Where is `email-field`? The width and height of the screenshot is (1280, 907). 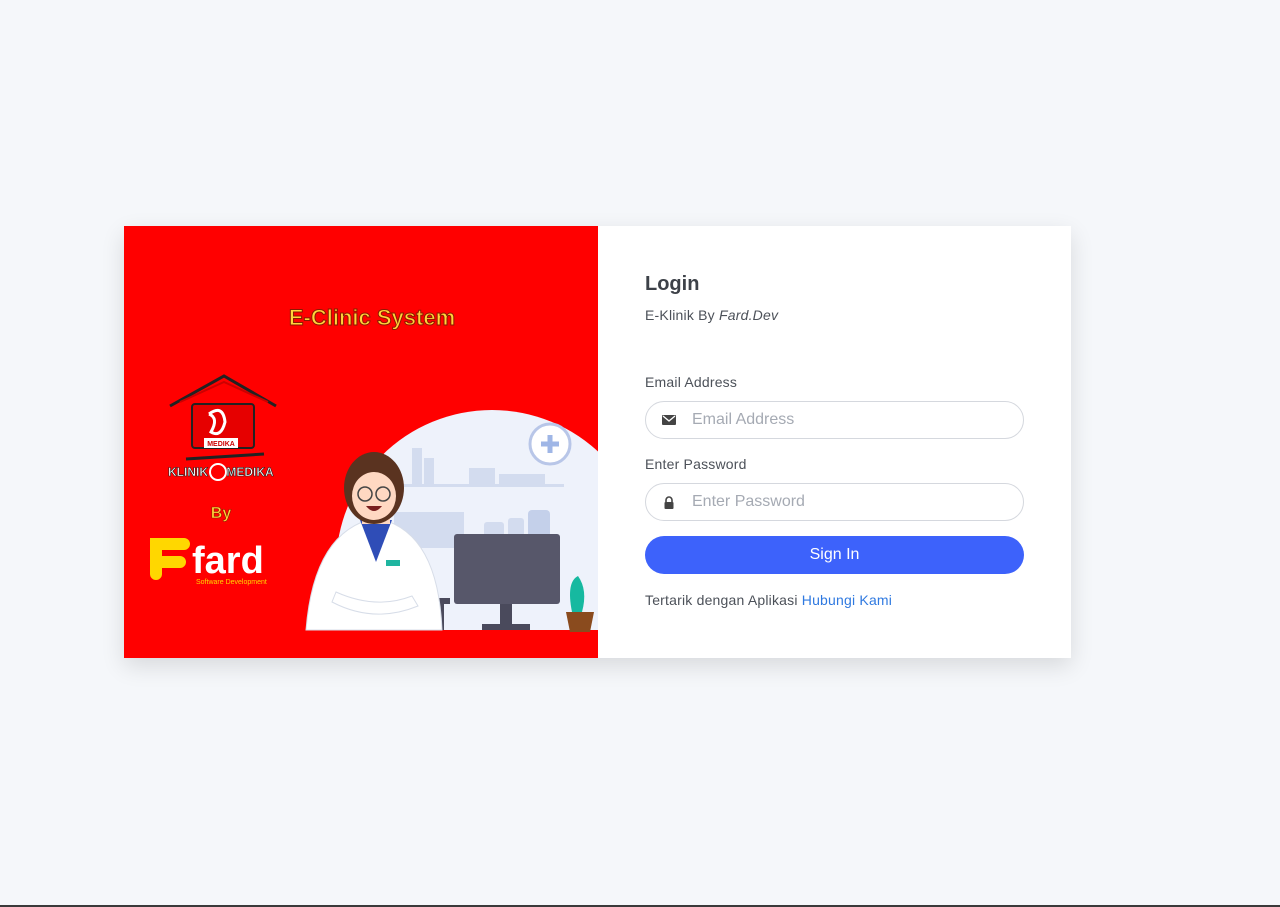 email-field is located at coordinates (834, 420).